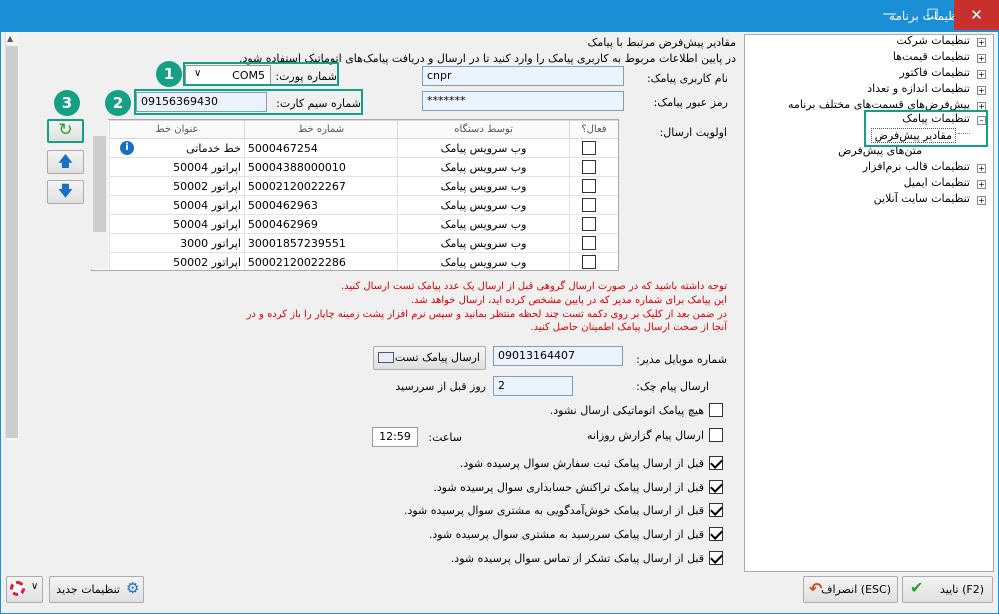  What do you see at coordinates (386, 357) in the screenshot?
I see `envelope-icon` at bounding box center [386, 357].